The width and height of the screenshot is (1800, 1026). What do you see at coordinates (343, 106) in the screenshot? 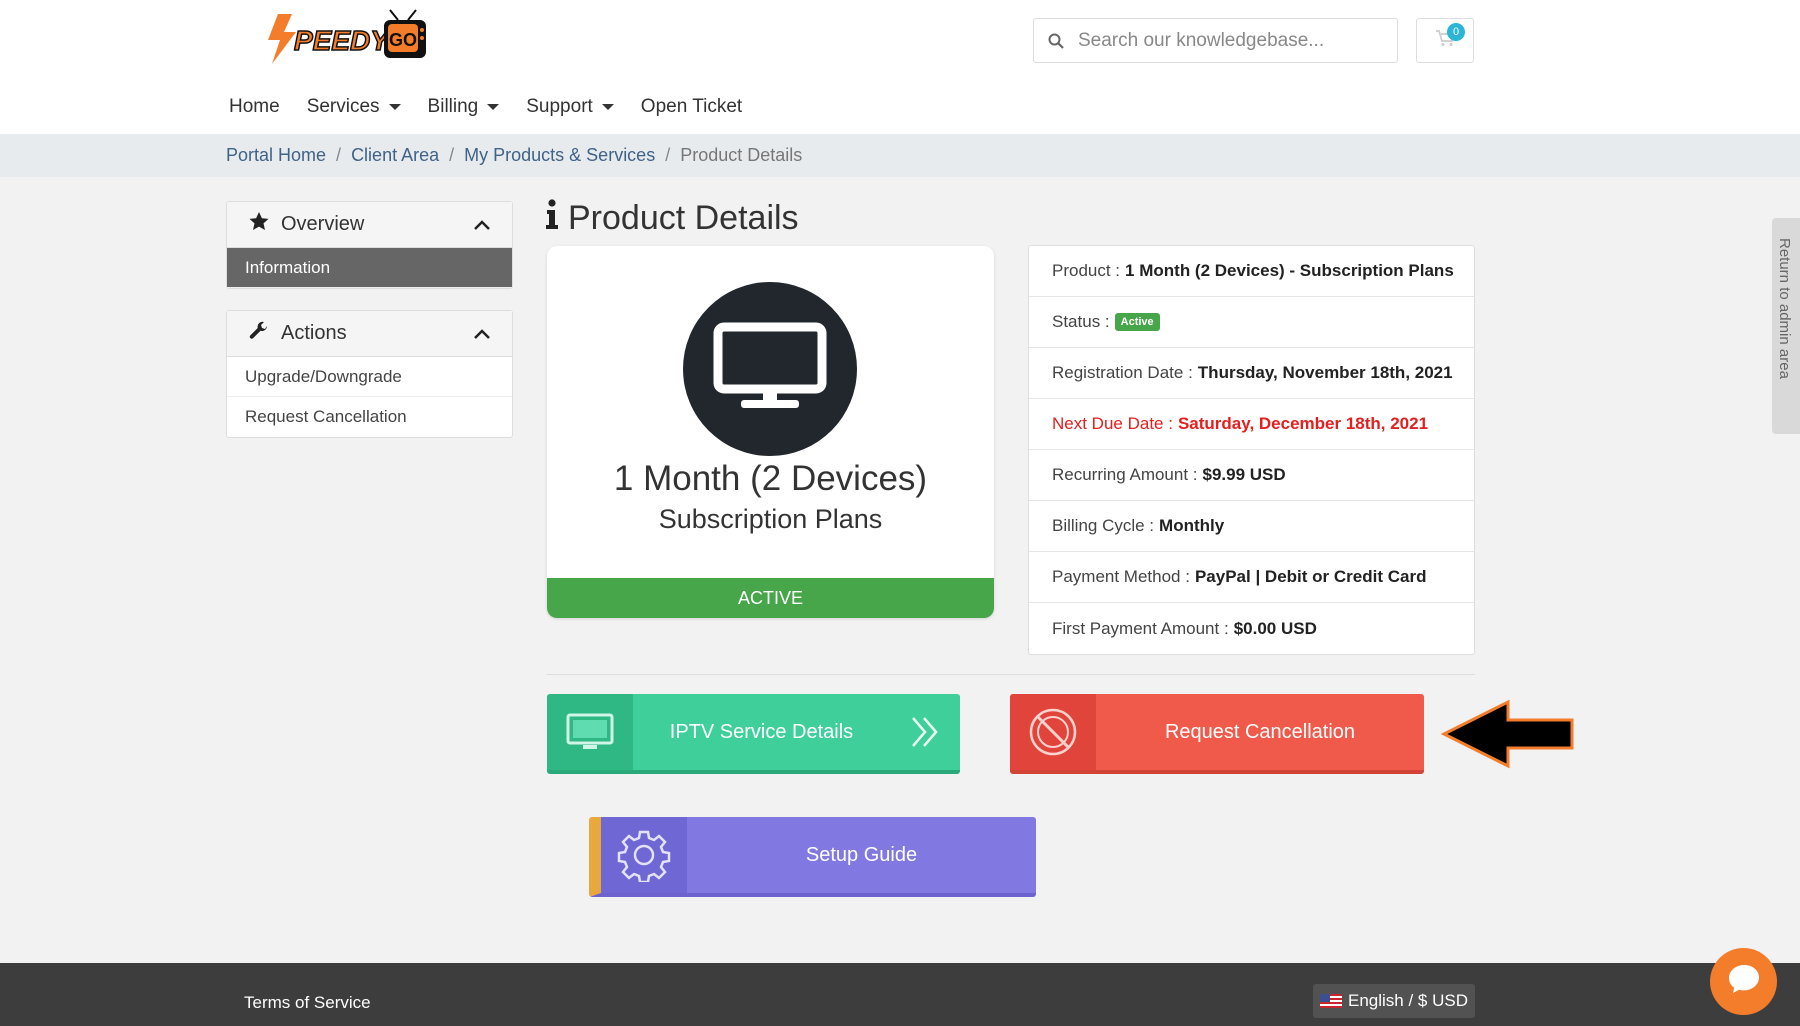
I see `nav-services-label: Services` at bounding box center [343, 106].